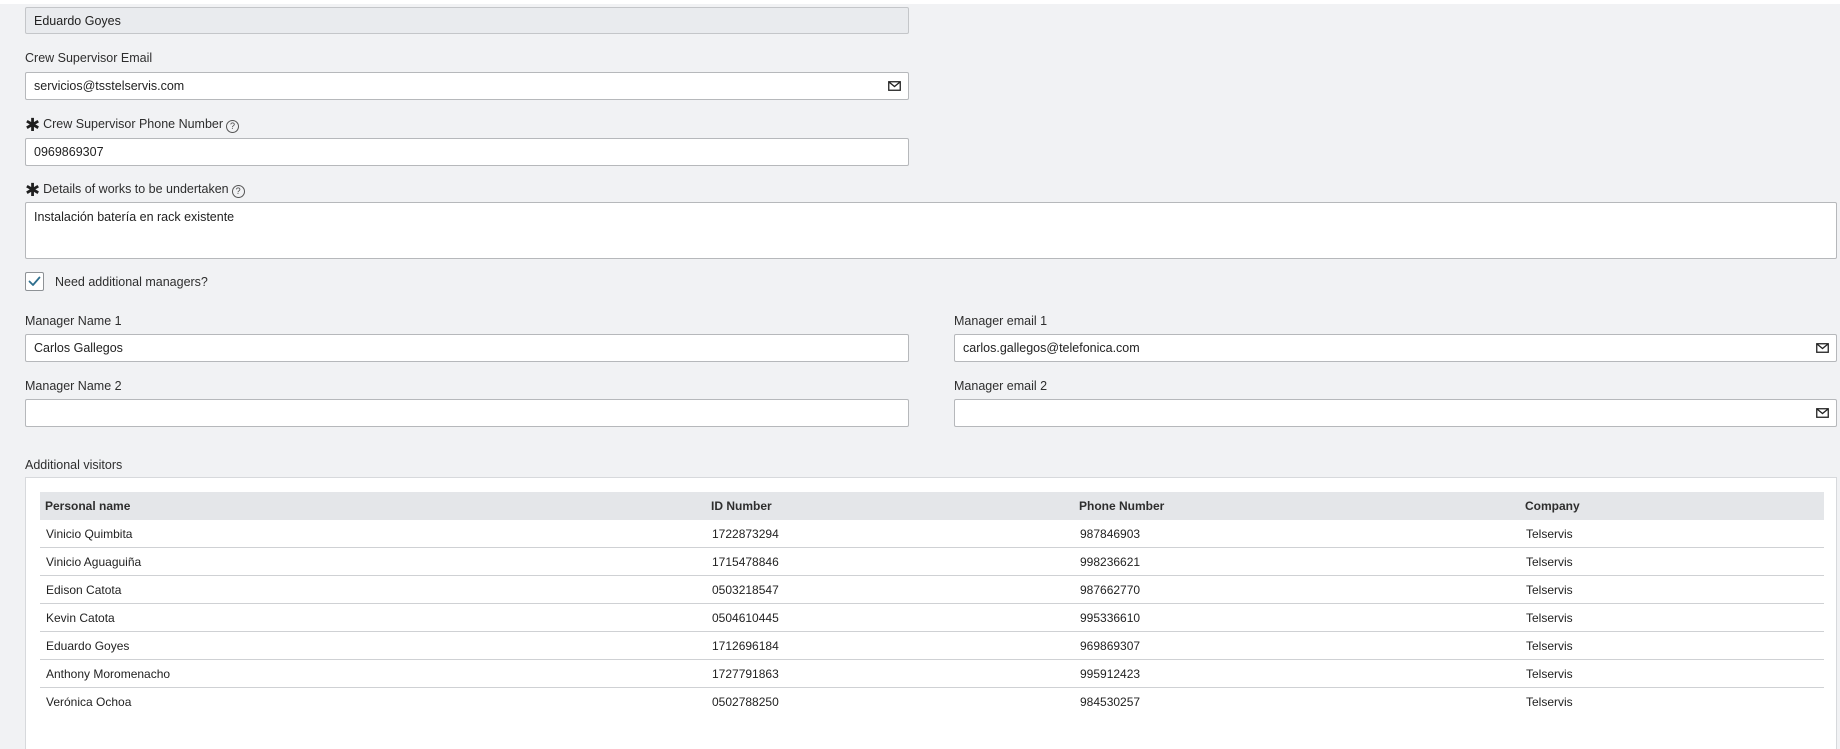 The width and height of the screenshot is (1840, 749). Describe the element at coordinates (890, 534) in the screenshot. I see `cell-id-number: 1722873294` at that location.